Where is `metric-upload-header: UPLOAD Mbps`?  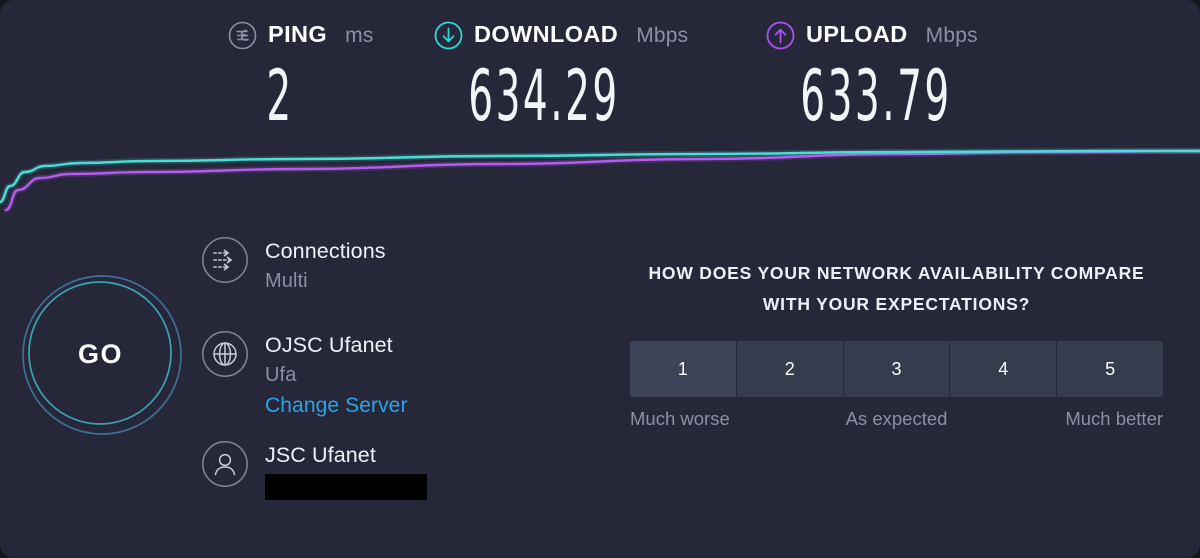
metric-upload-header: UPLOAD Mbps is located at coordinates (913, 35).